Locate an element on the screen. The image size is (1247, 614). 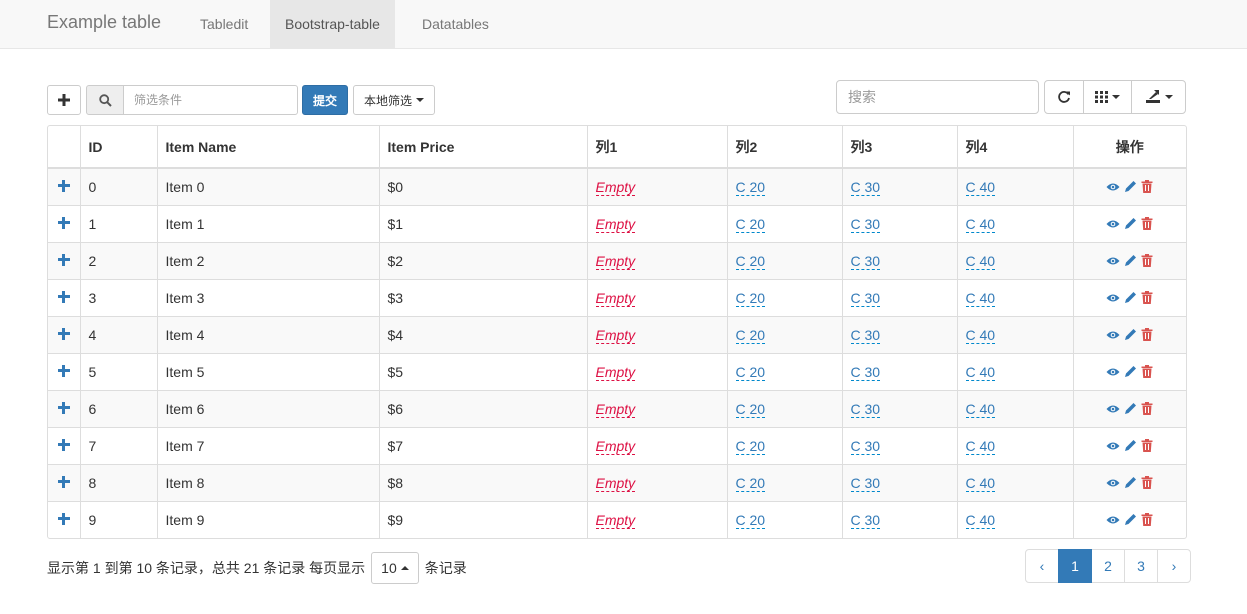
table-row: 3 Item 3 $3 Empty C 20 C 30 C 40 is located at coordinates (617, 298).